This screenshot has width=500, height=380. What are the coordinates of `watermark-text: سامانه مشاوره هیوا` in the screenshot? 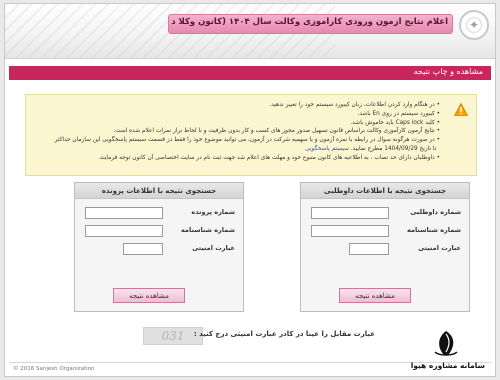 It's located at (447, 365).